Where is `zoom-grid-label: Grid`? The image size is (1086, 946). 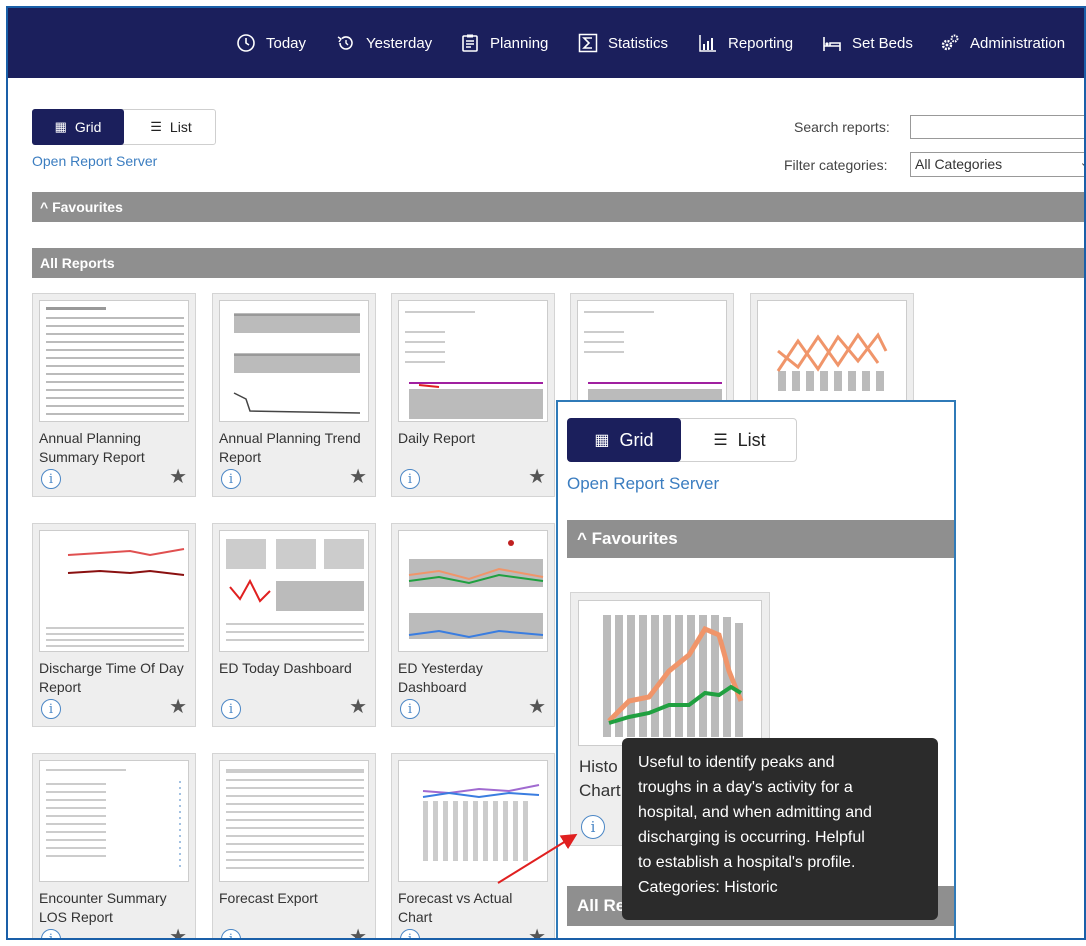 zoom-grid-label: Grid is located at coordinates (636, 439).